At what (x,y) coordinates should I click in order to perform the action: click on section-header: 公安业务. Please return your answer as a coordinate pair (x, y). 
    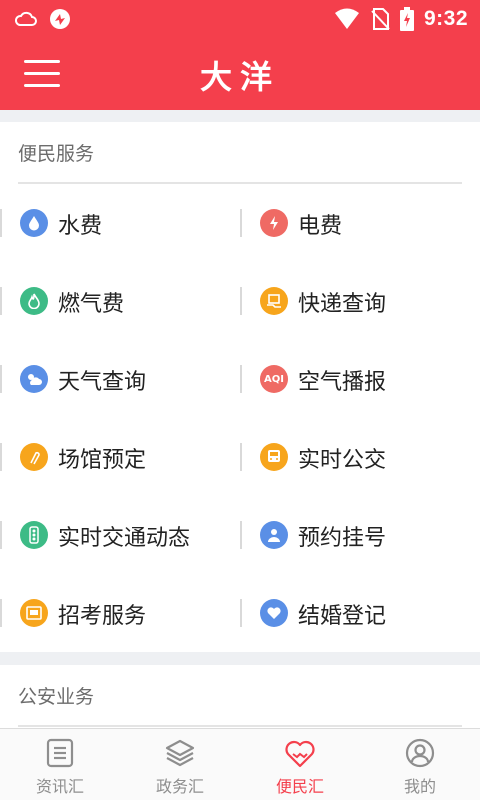
    Looking at the image, I should click on (240, 696).